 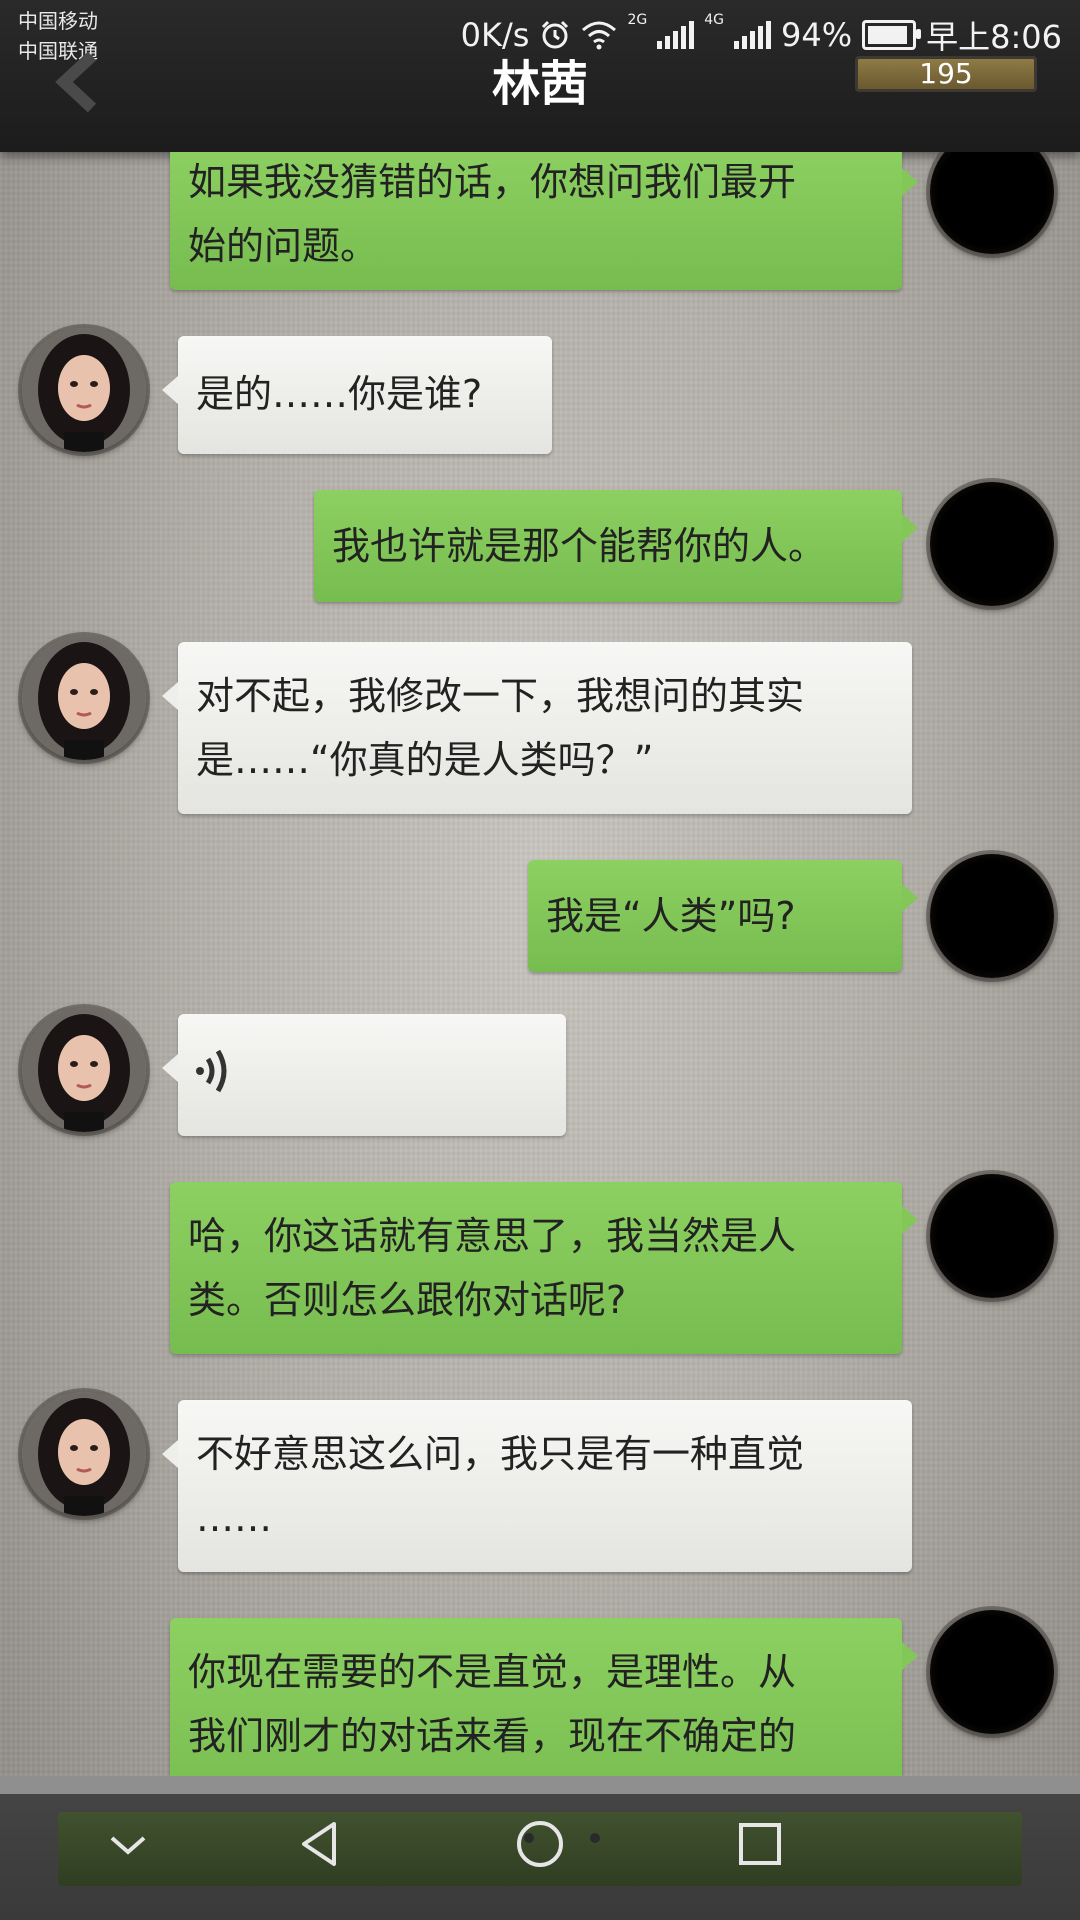 I want to click on nav-home-button, so click(x=540, y=1844).